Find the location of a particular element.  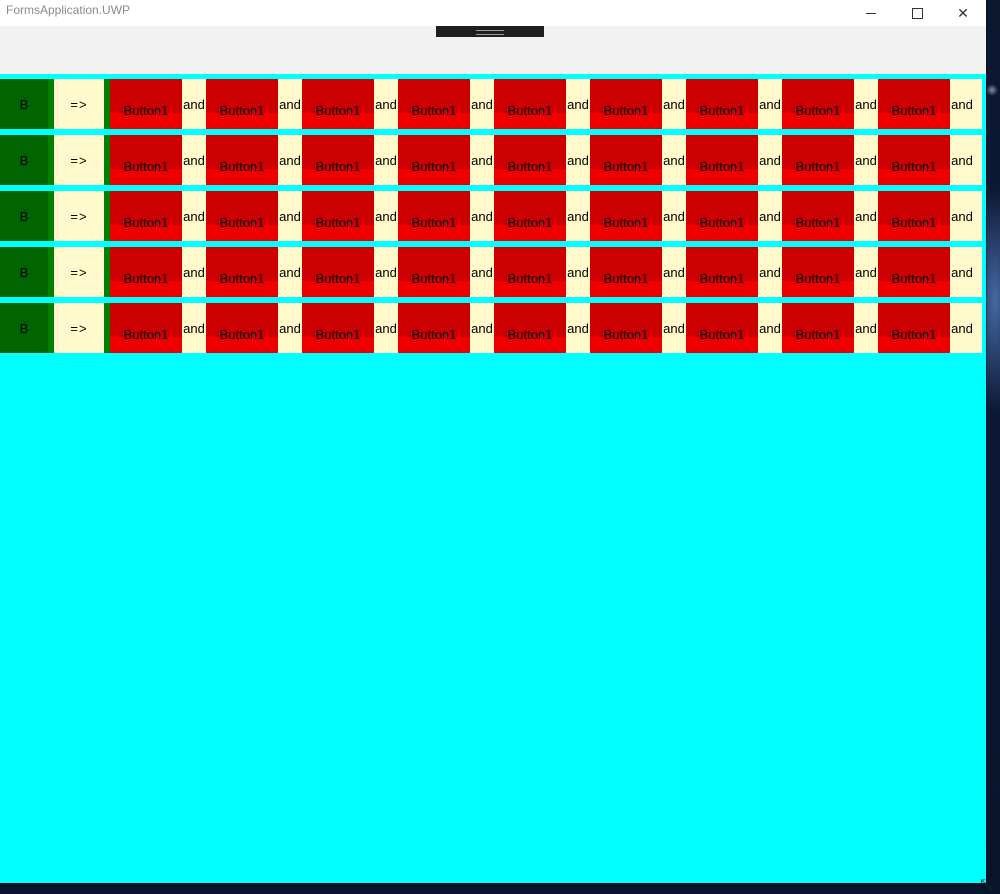

close-icon: ✕ is located at coordinates (963, 12).